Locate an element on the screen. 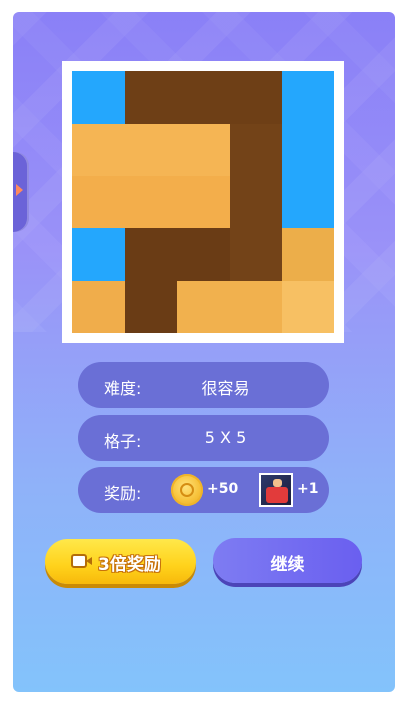 Image resolution: width=408 pixels, height=705 pixels. item-amount: +1 is located at coordinates (308, 489).